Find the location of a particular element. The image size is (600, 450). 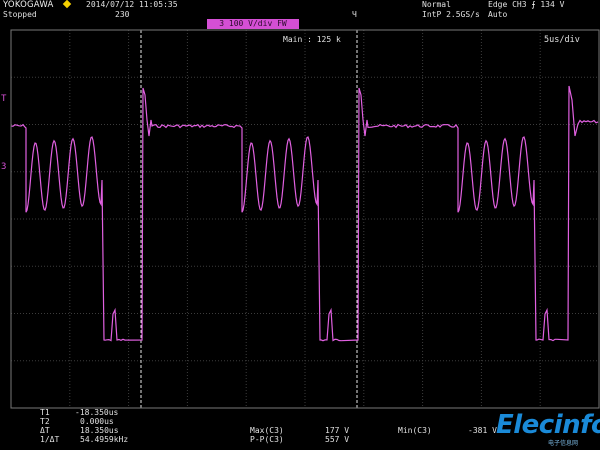

timebase: 5us/div is located at coordinates (562, 40).